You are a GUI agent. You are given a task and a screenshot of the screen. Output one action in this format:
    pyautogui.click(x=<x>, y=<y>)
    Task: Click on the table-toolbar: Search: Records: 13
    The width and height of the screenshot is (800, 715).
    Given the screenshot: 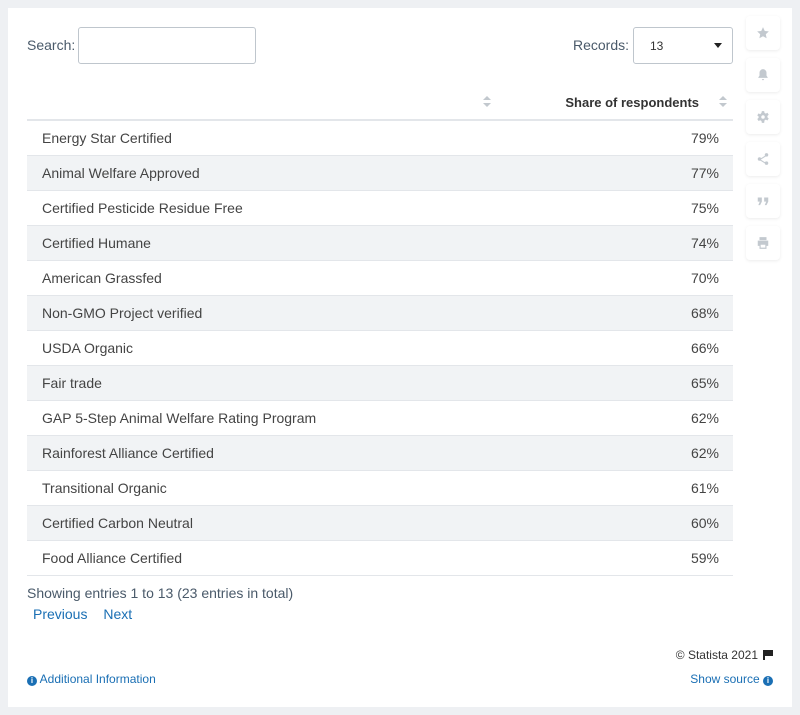 What is the action you would take?
    pyautogui.click(x=380, y=47)
    